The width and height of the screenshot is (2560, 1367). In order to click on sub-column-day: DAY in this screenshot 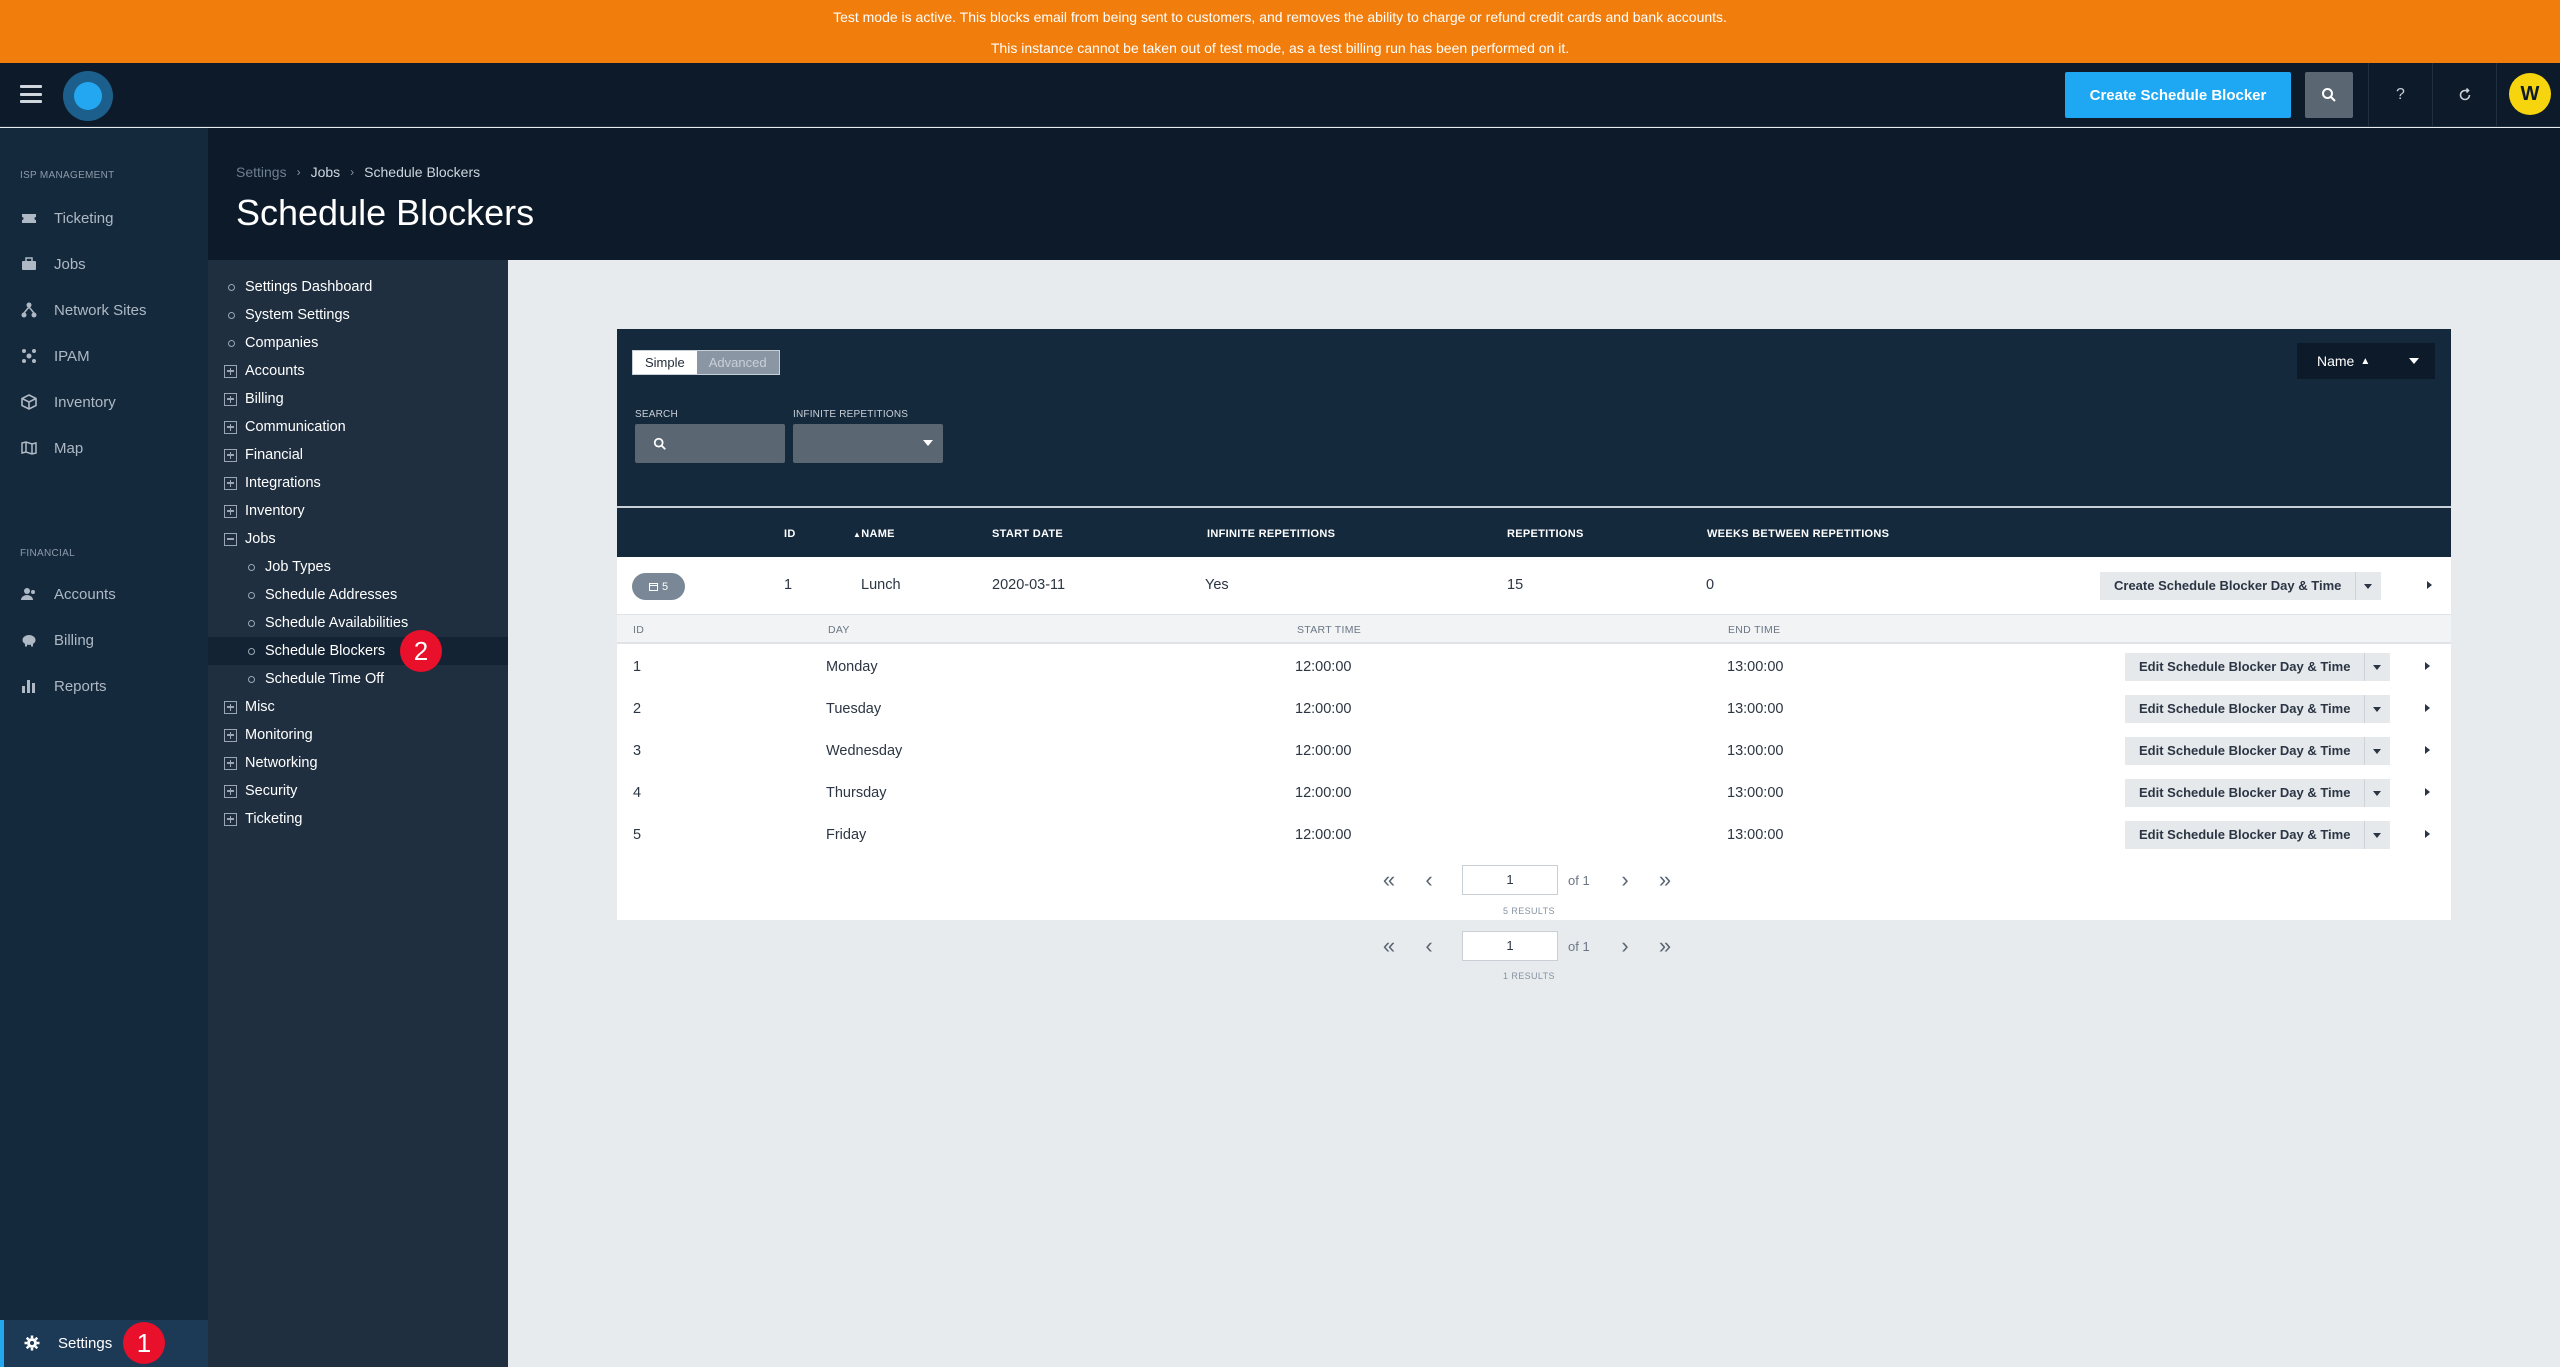, I will do `click(839, 630)`.